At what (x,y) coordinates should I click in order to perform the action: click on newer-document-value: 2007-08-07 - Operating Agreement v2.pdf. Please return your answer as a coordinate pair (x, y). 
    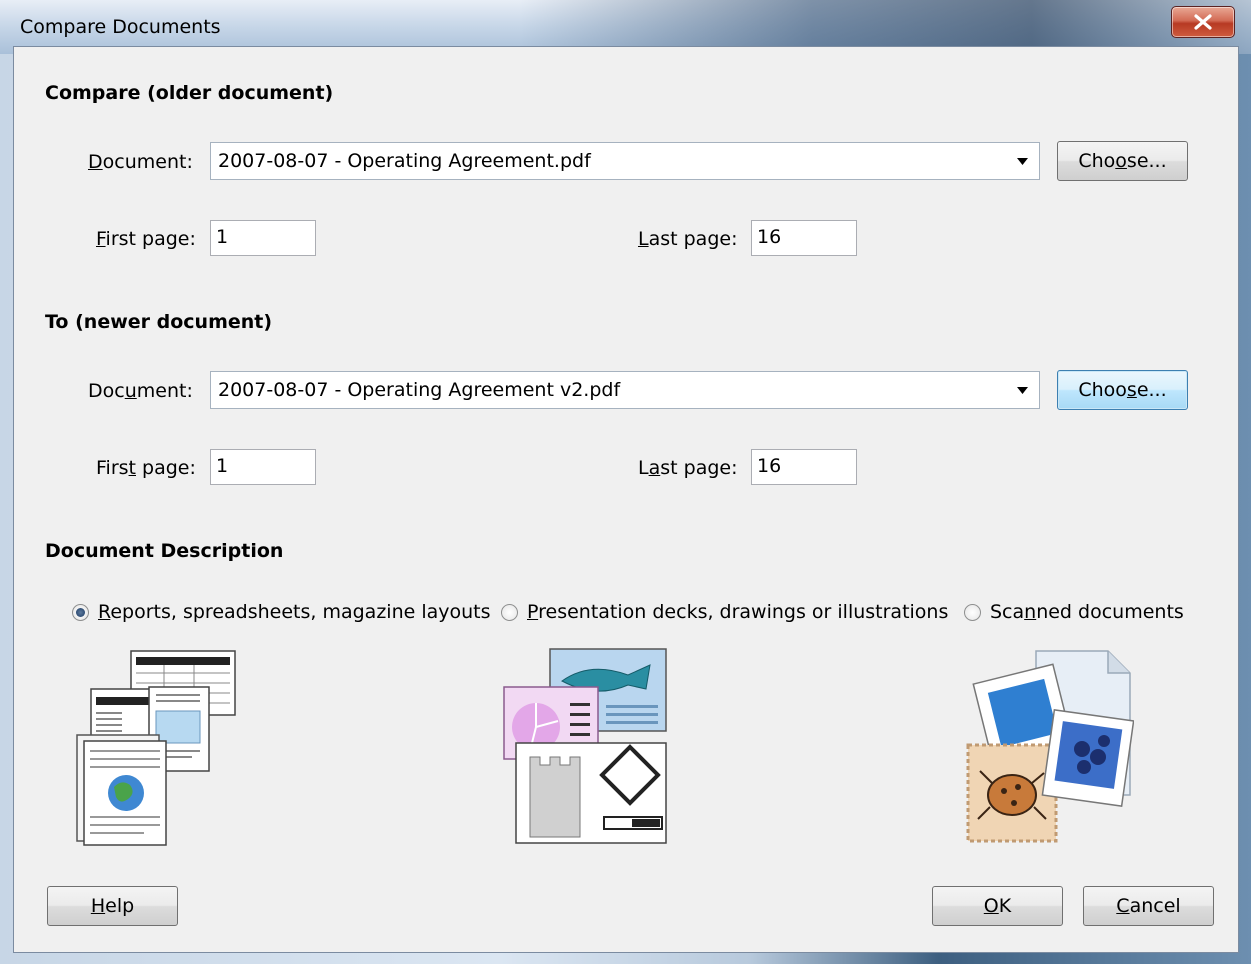
    Looking at the image, I should click on (419, 390).